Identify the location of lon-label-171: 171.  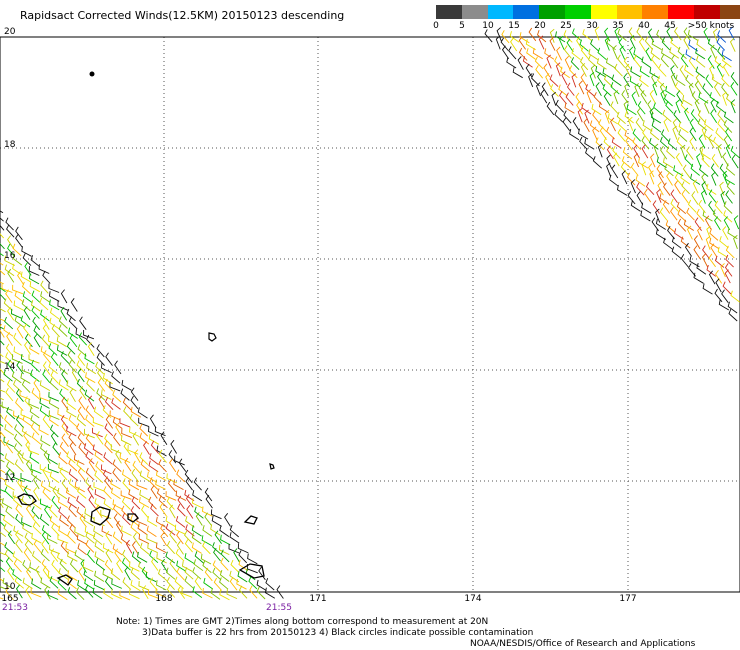
(318, 599).